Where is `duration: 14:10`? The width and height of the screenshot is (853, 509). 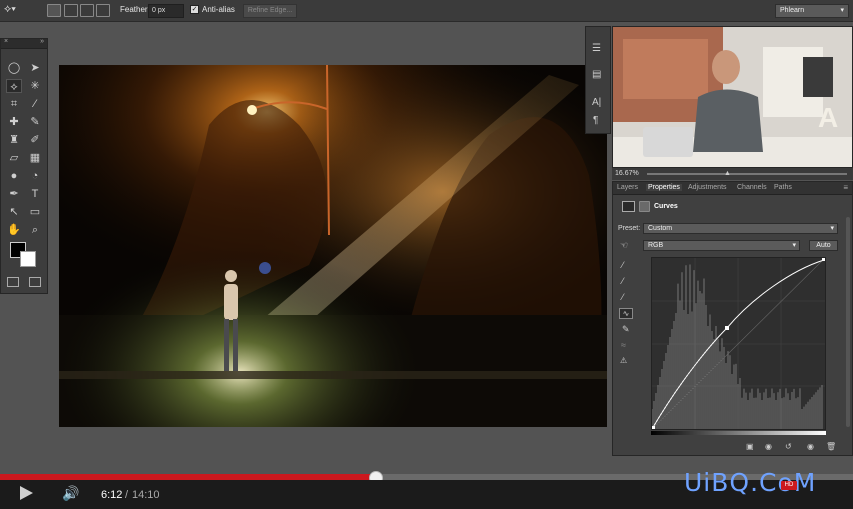
duration: 14:10 is located at coordinates (146, 495).